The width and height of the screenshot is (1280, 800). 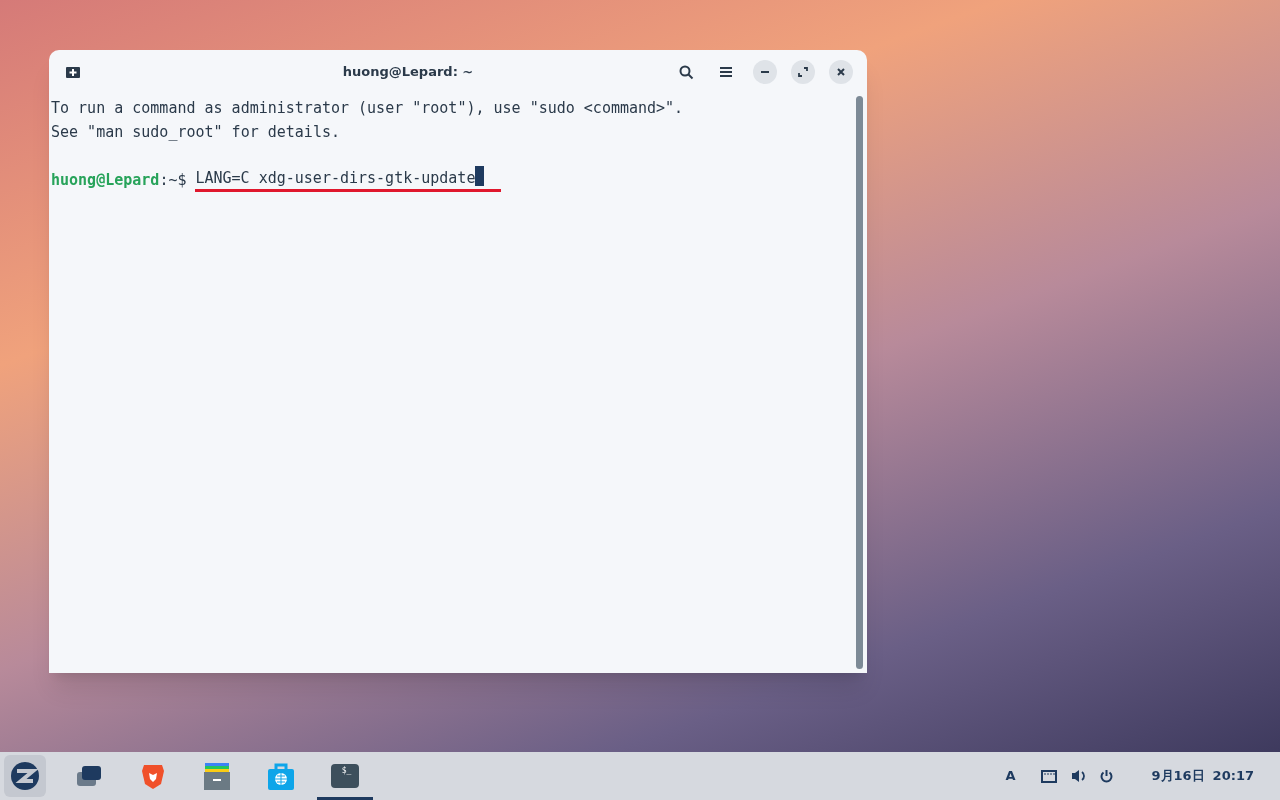 I want to click on taskbar-launcher, so click(x=25, y=776).